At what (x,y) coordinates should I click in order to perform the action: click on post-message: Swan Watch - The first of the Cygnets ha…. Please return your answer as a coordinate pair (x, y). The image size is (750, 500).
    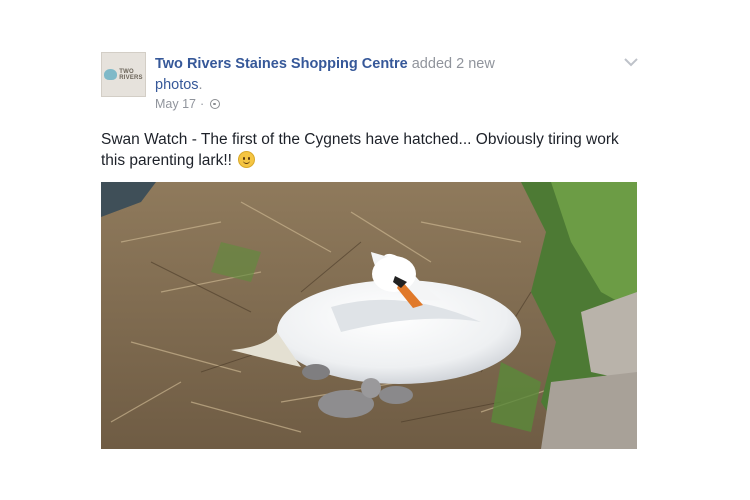
    Looking at the image, I should click on (371, 150).